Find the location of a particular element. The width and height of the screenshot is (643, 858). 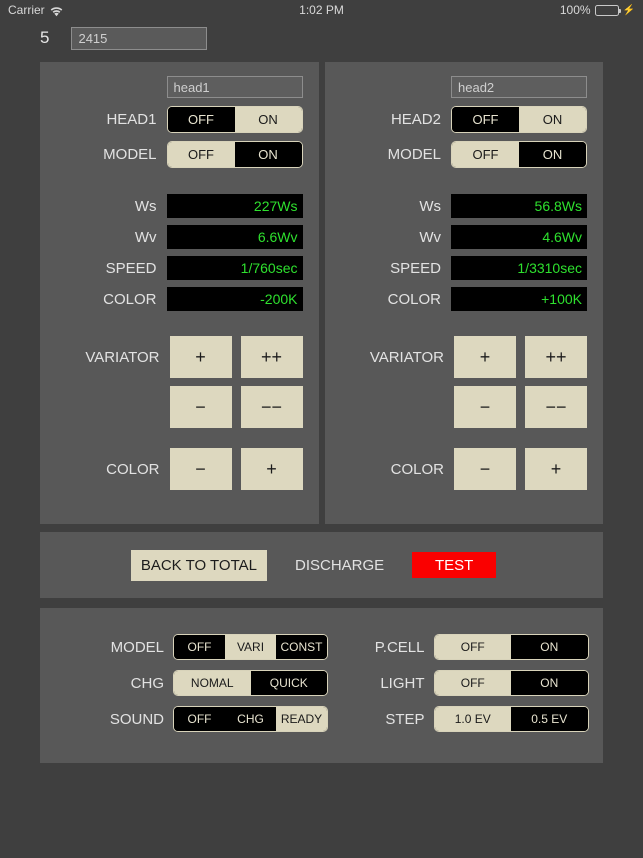

head2-name-row: head2 is located at coordinates (464, 87).